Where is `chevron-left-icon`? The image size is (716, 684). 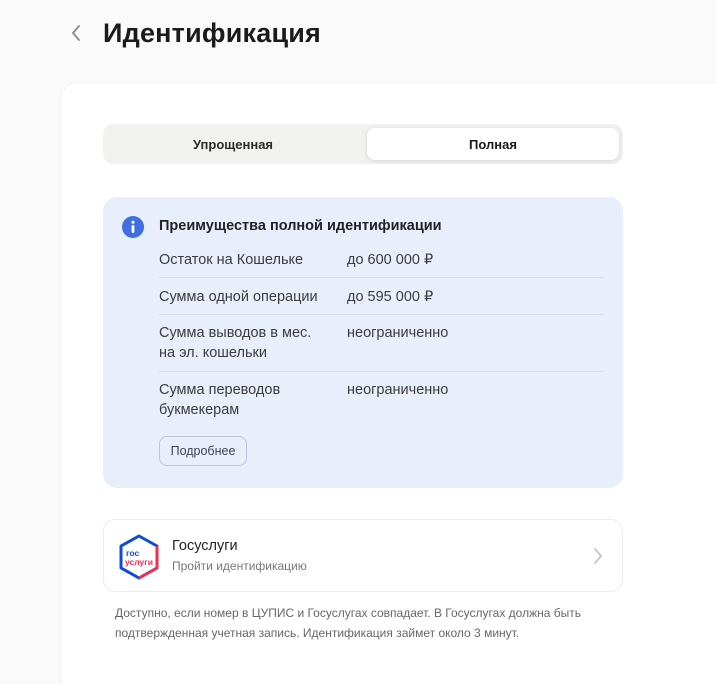
chevron-left-icon is located at coordinates (76, 33).